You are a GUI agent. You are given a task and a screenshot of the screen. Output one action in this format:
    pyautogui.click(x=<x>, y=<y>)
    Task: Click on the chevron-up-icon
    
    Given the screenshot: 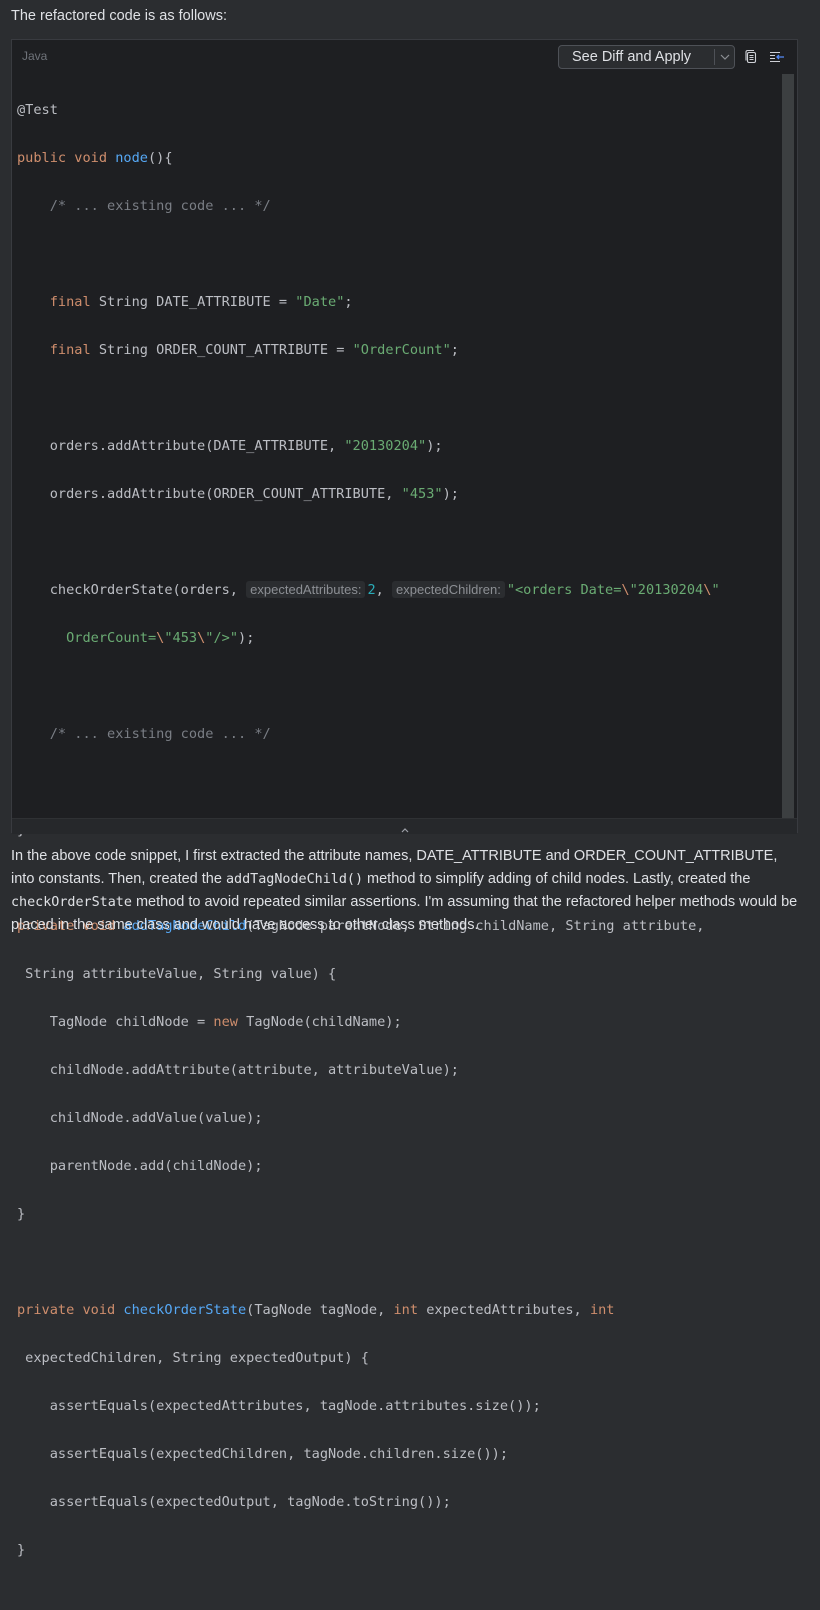 What is the action you would take?
    pyautogui.click(x=405, y=827)
    